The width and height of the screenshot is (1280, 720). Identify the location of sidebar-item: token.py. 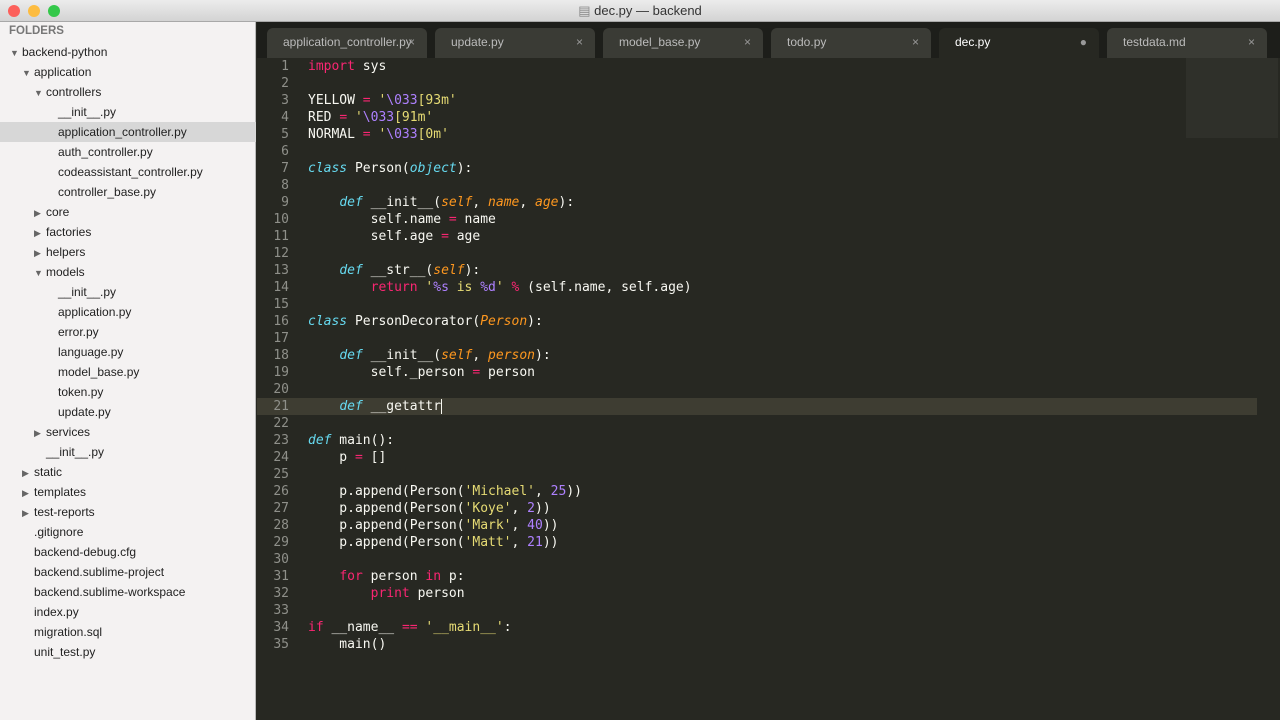
(128, 392).